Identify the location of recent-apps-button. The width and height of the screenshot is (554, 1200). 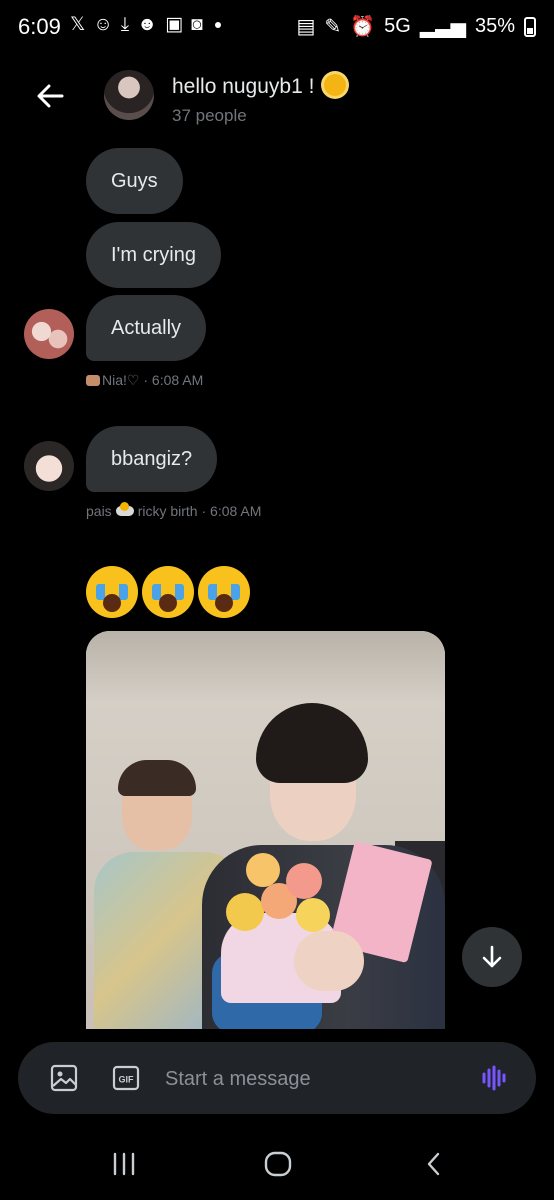
(124, 1164).